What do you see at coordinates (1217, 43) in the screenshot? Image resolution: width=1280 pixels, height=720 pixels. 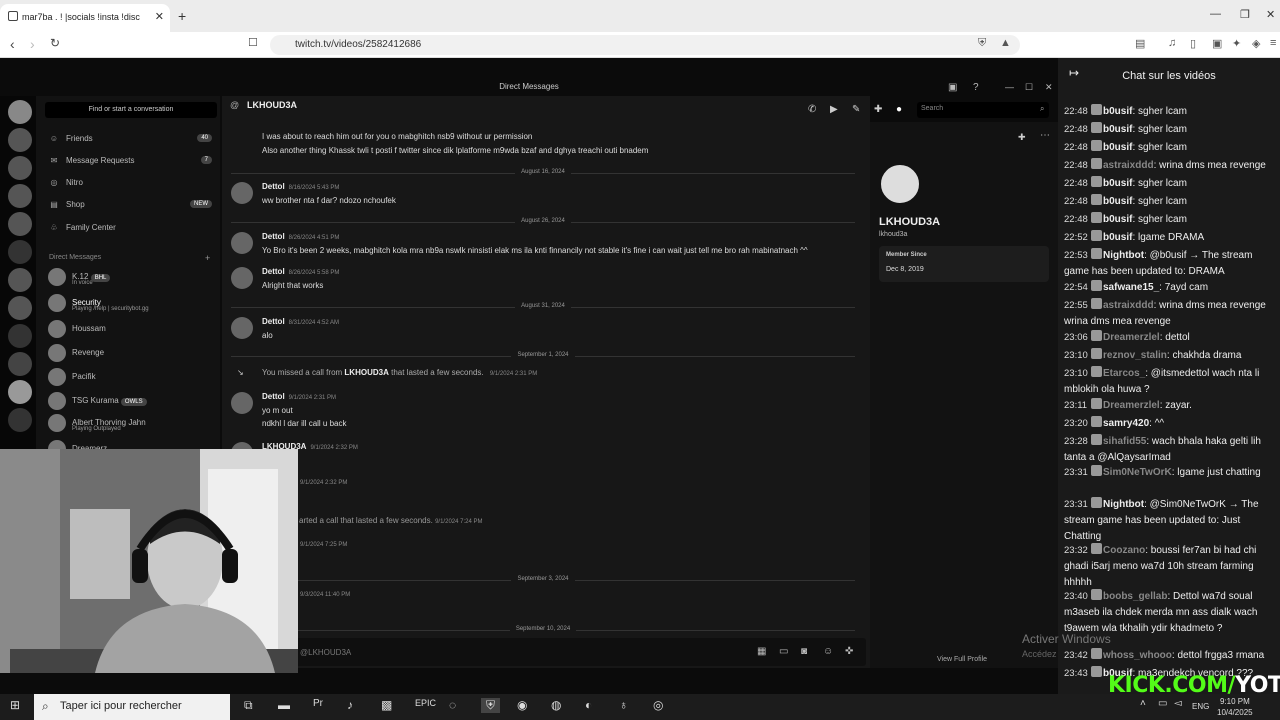 I see `wallet-icon: ▣` at bounding box center [1217, 43].